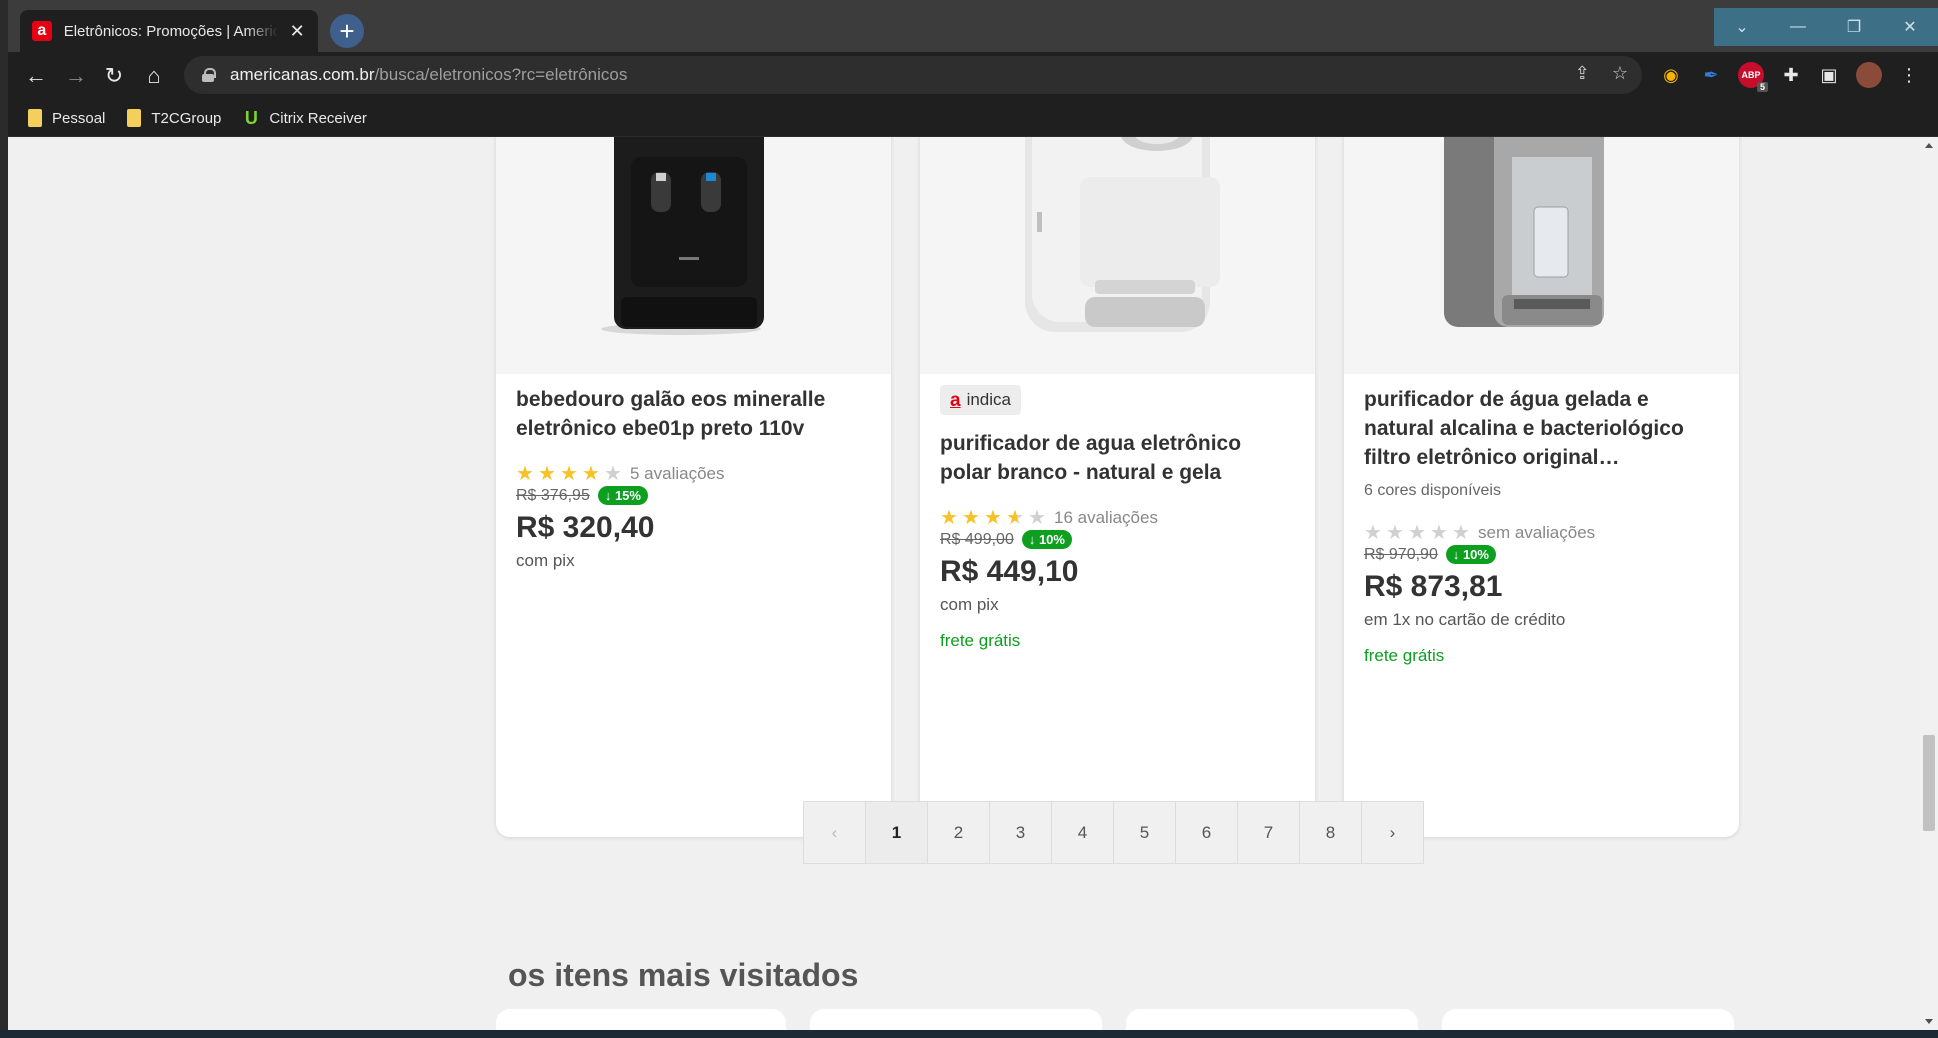  Describe the element at coordinates (1470, 554) in the screenshot. I see `discount-badge: ↓ 10%` at that location.